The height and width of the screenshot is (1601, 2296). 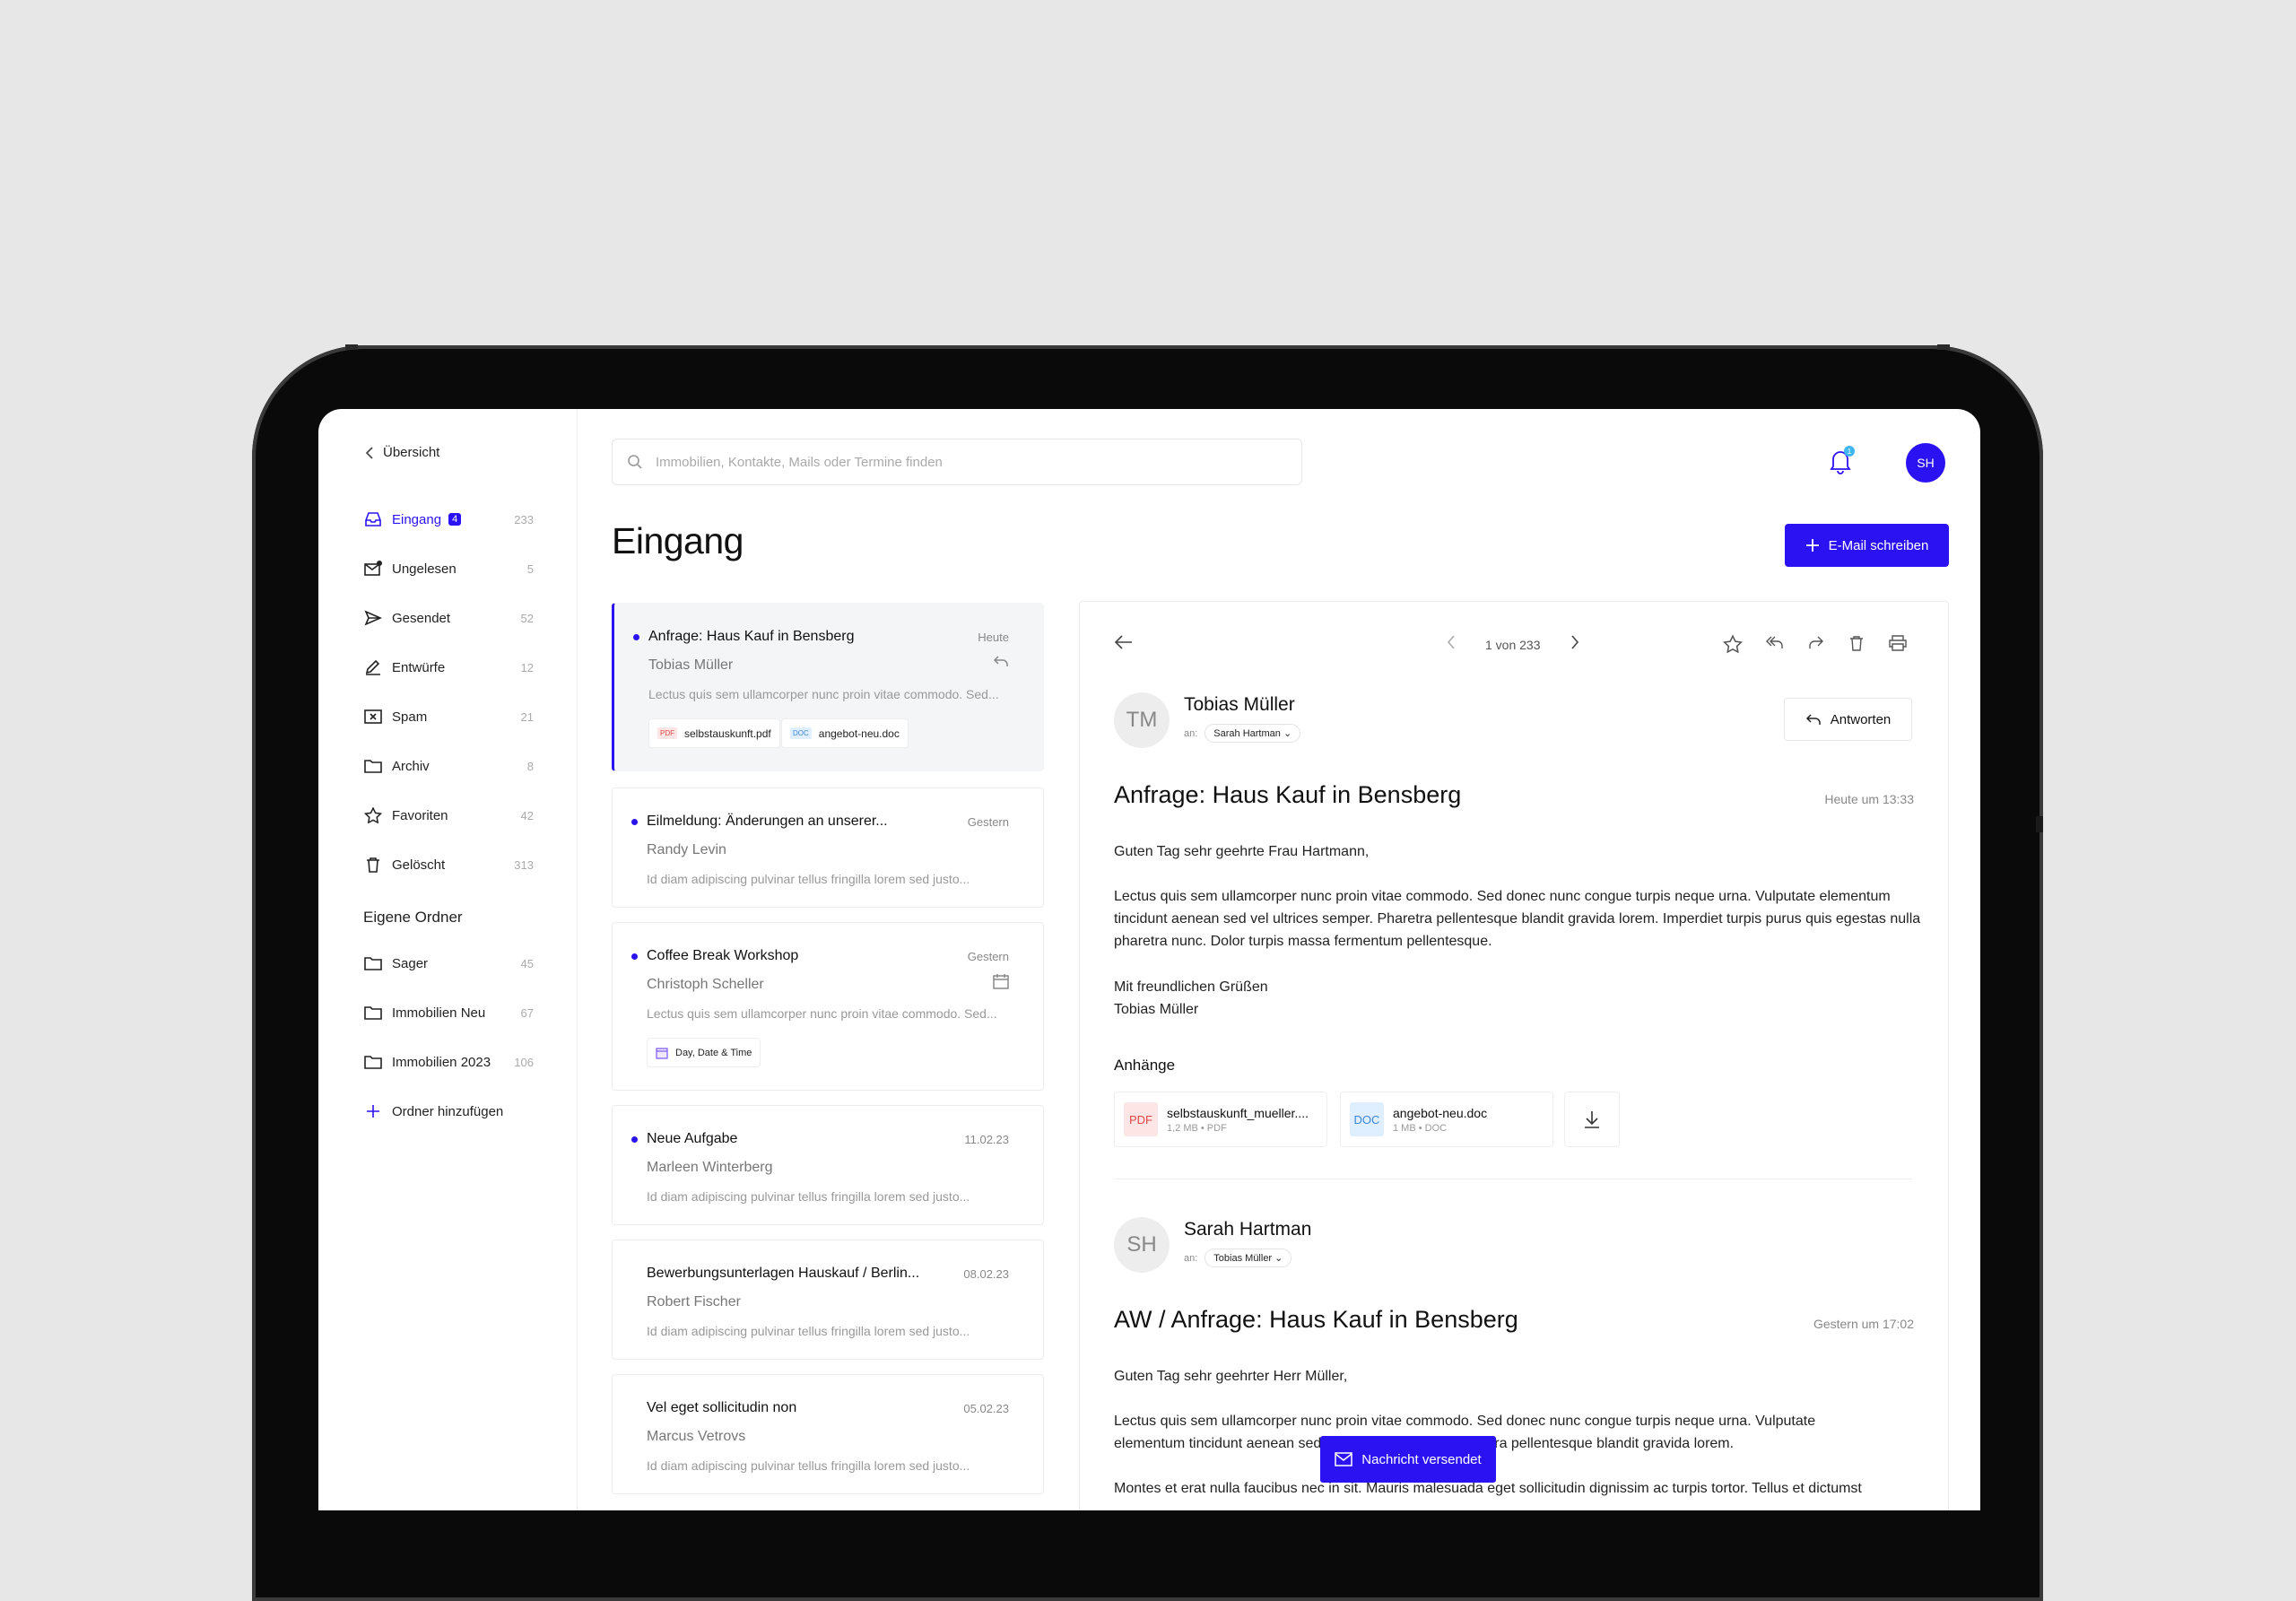 I want to click on pencil-icon, so click(x=373, y=667).